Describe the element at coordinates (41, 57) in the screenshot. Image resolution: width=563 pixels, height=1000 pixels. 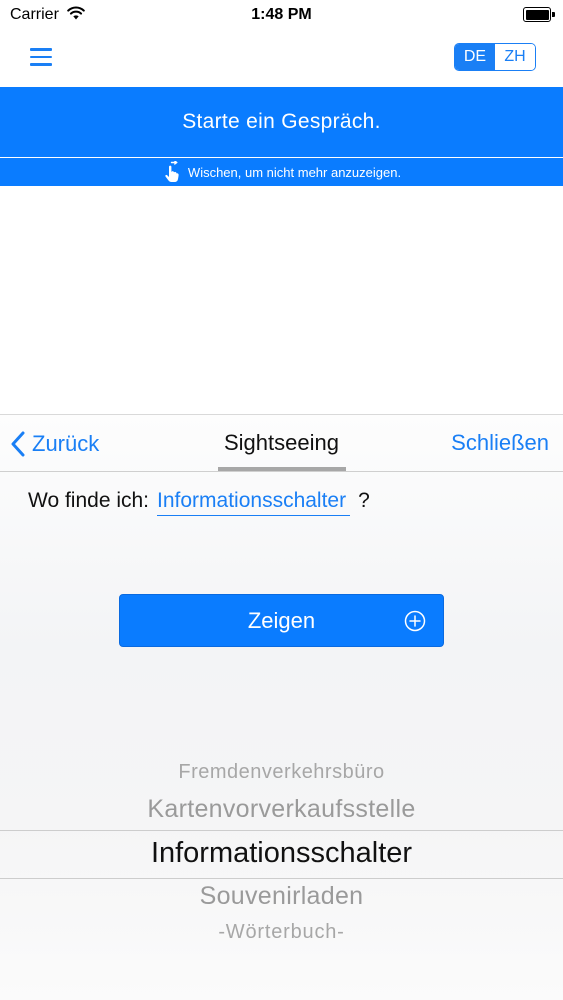
I see `hamburger-icon` at that location.